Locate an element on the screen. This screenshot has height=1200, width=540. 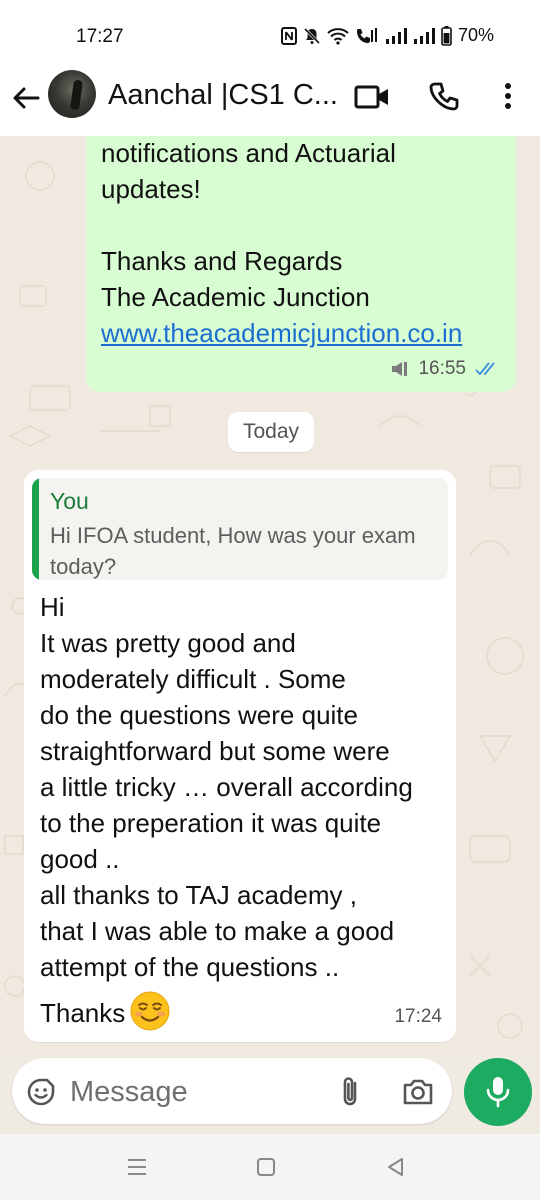
message-meta: 16:55 is located at coordinates (445, 369).